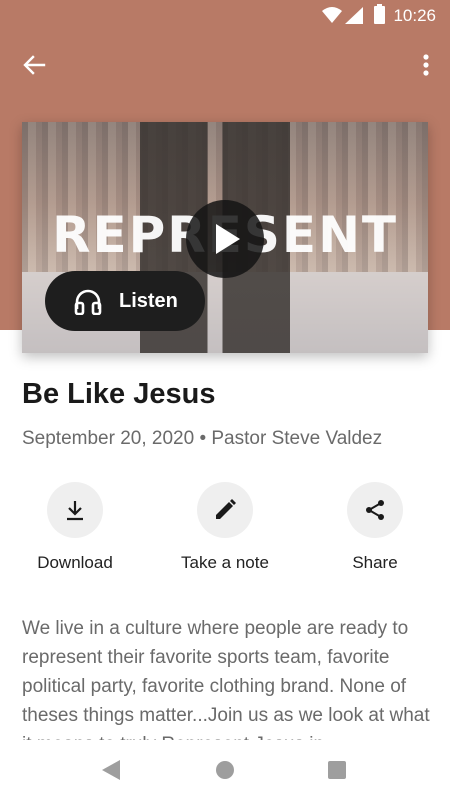 This screenshot has width=450, height=800. I want to click on listen-button: Listen, so click(125, 301).